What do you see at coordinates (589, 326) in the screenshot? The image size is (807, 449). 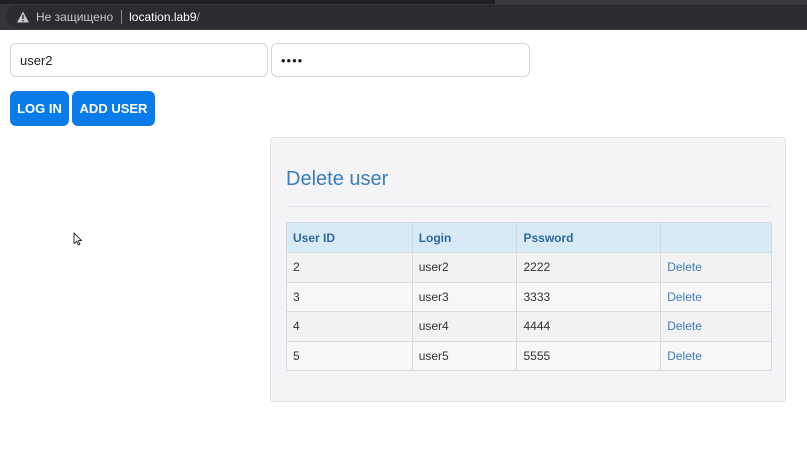 I see `cell-password: 4444` at bounding box center [589, 326].